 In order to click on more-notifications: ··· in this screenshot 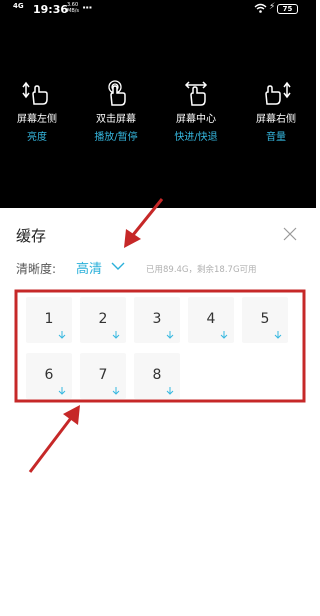, I will do `click(87, 7)`.